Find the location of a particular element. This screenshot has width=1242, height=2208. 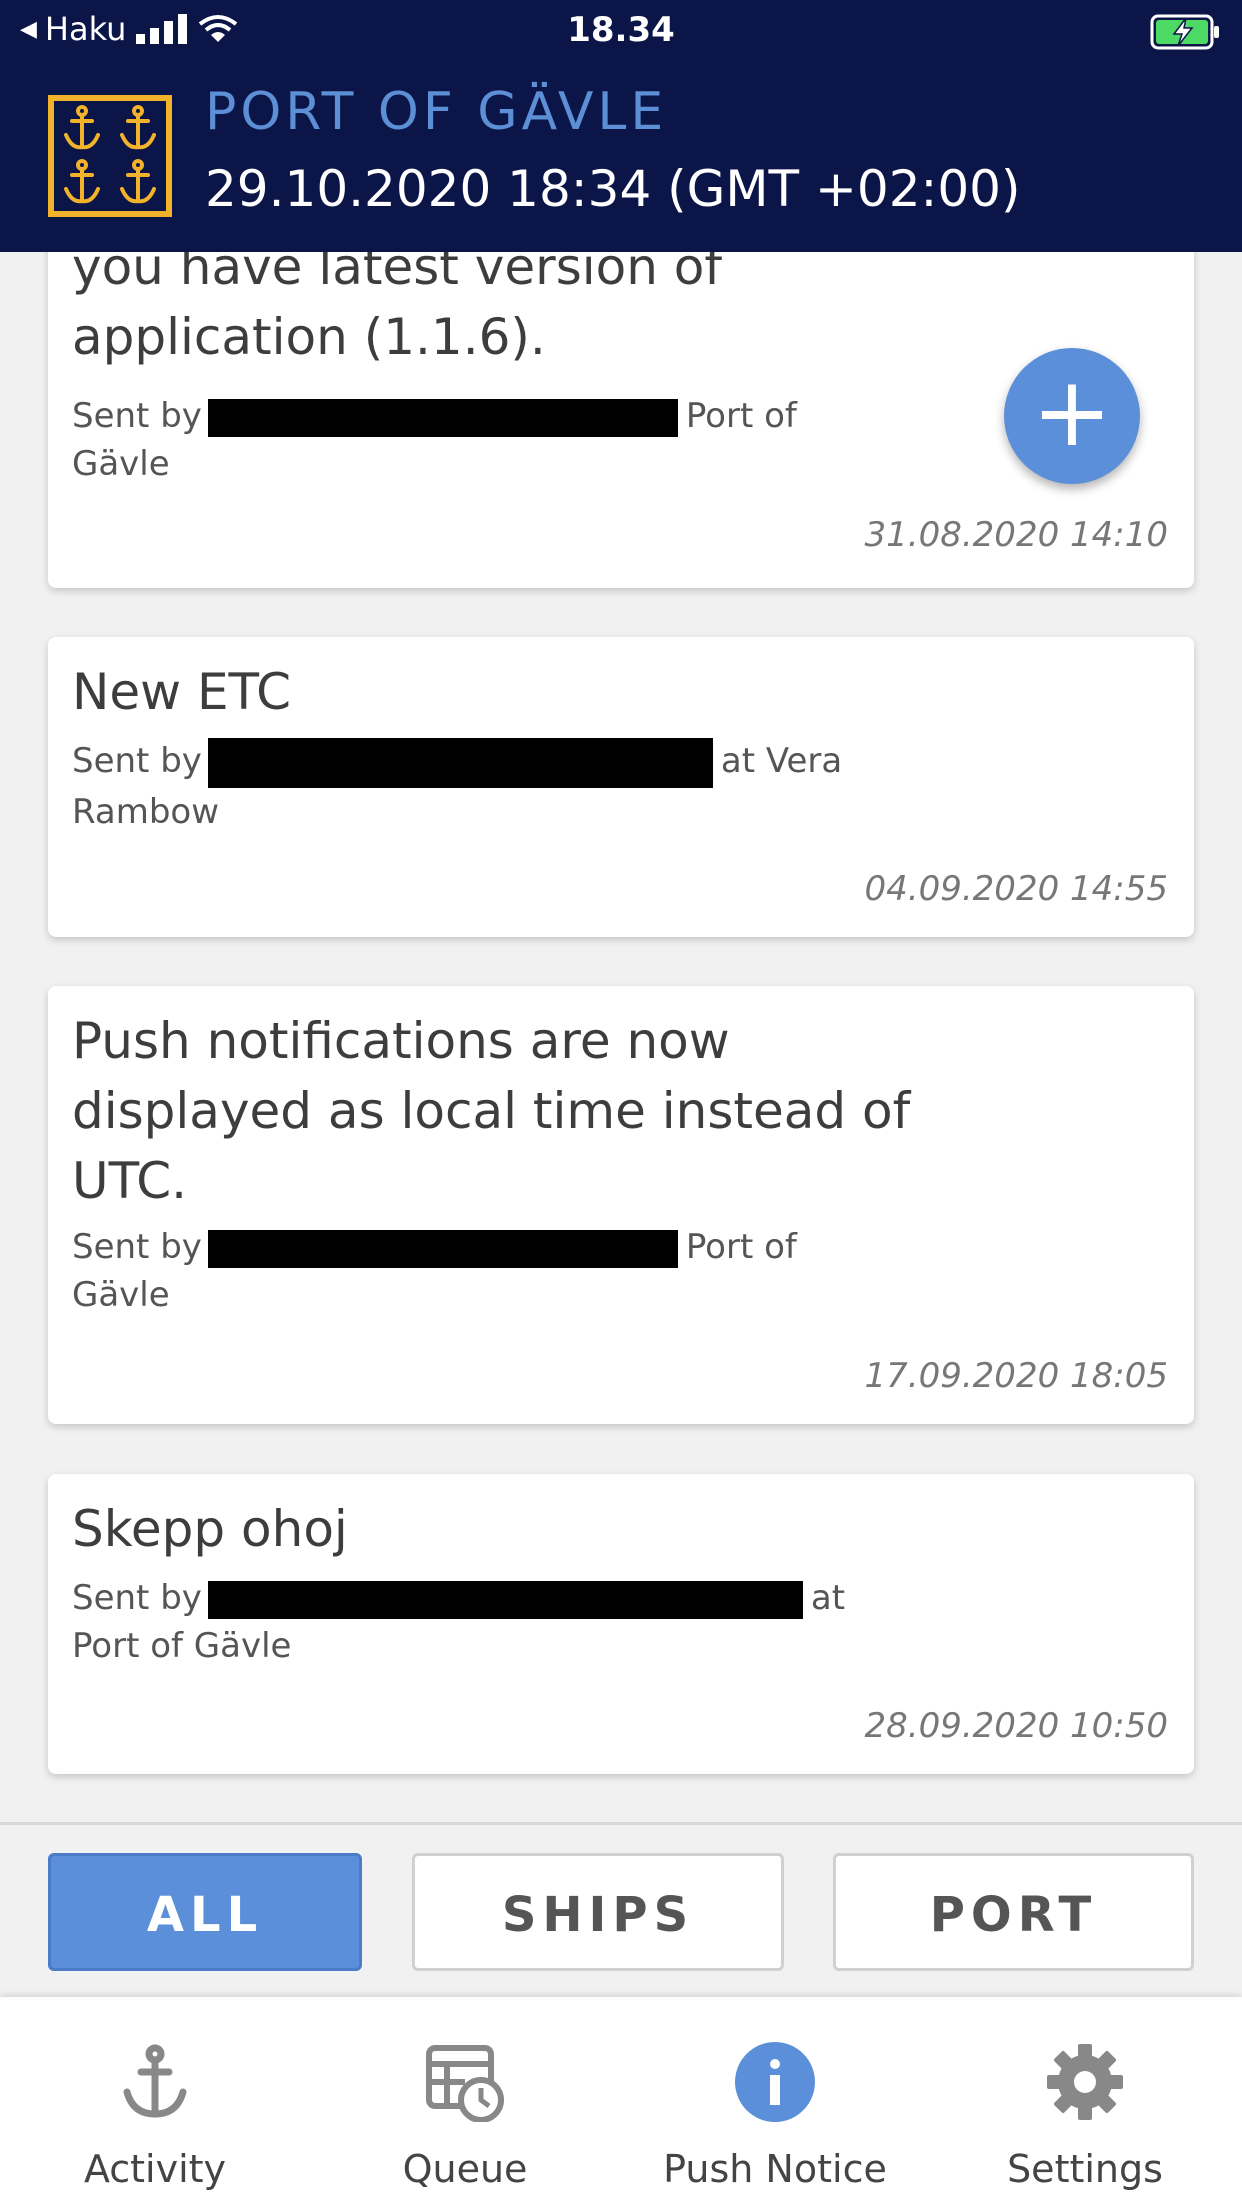

port-name: PORT OF GÄVLE is located at coordinates (436, 112).